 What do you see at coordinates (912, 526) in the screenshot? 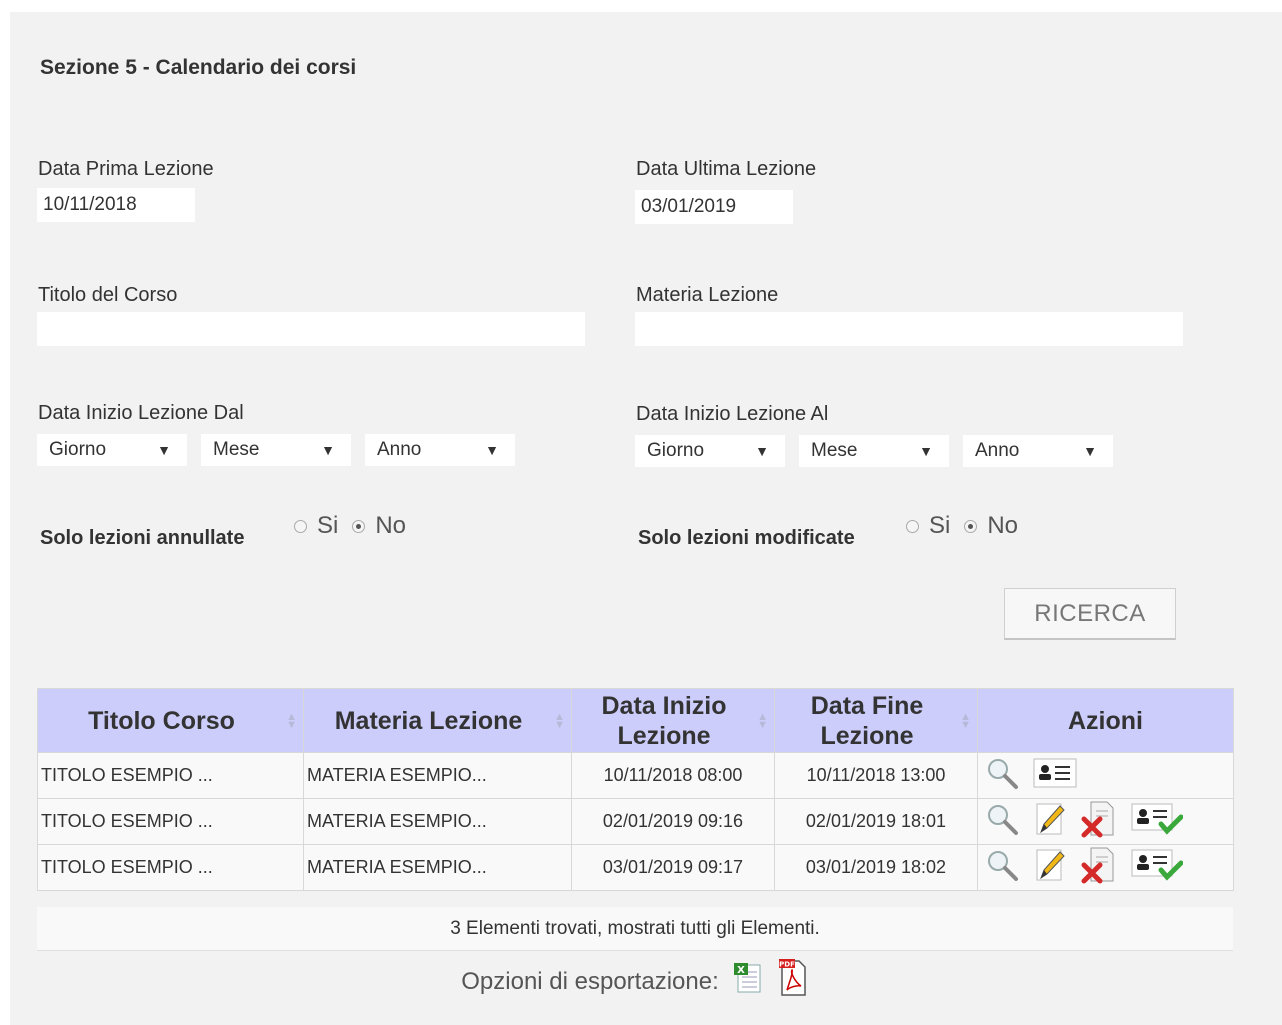
I see `modificate-si-radio` at bounding box center [912, 526].